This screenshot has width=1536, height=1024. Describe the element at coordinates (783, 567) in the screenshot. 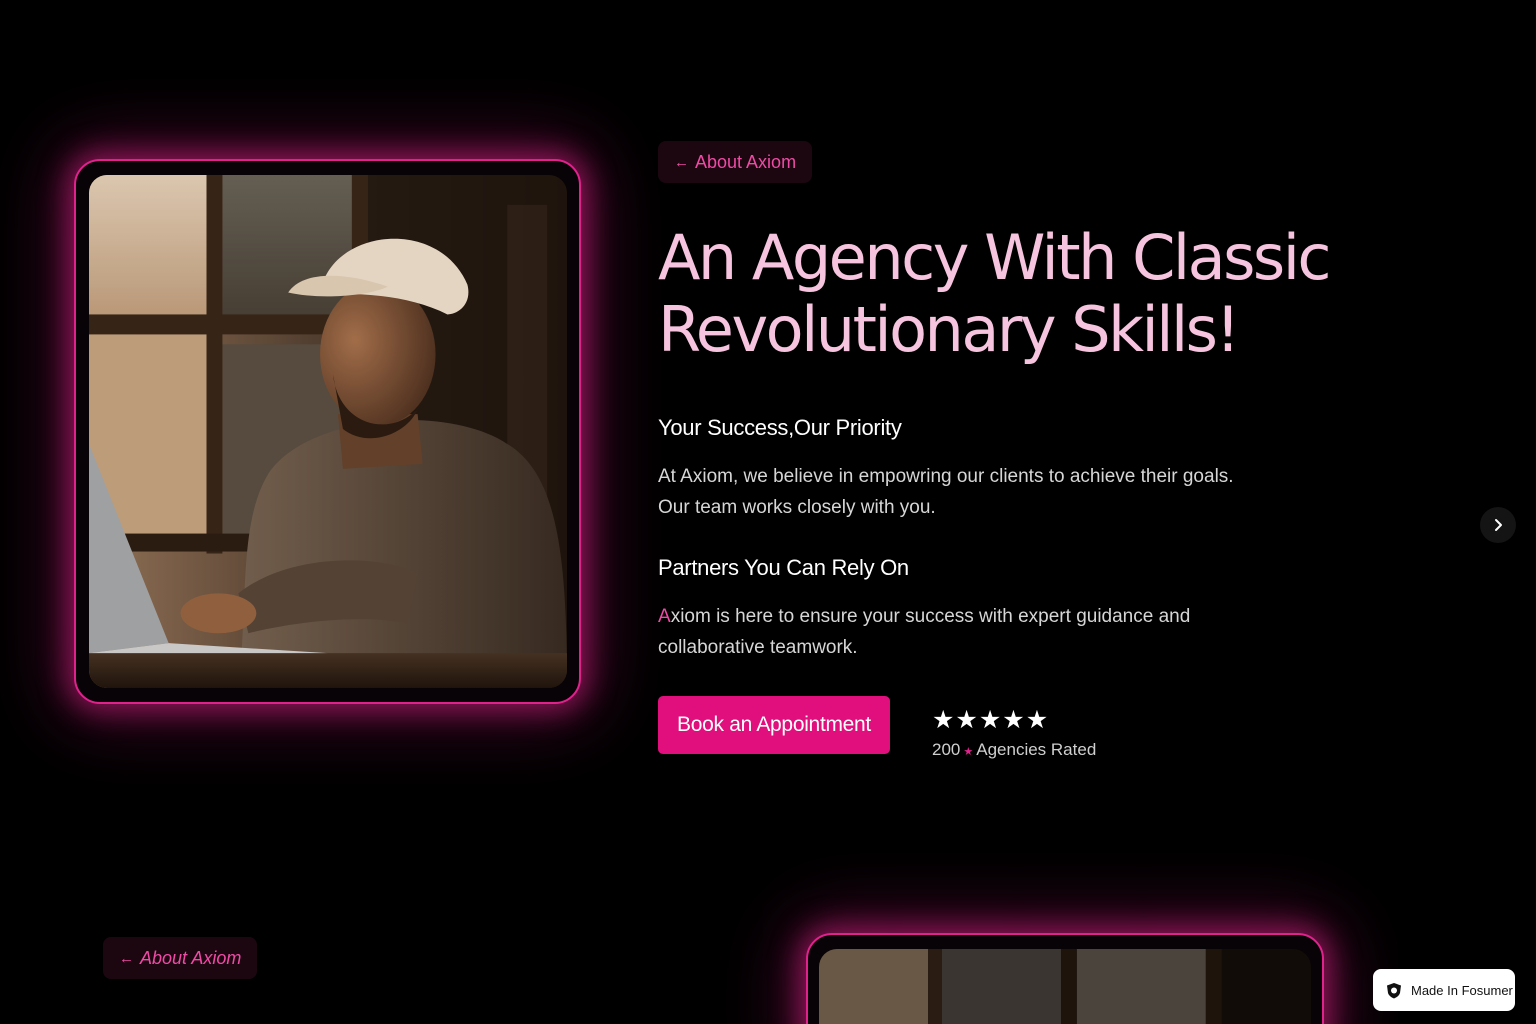

I see `partners-heading: Partners You Can Rely On` at that location.